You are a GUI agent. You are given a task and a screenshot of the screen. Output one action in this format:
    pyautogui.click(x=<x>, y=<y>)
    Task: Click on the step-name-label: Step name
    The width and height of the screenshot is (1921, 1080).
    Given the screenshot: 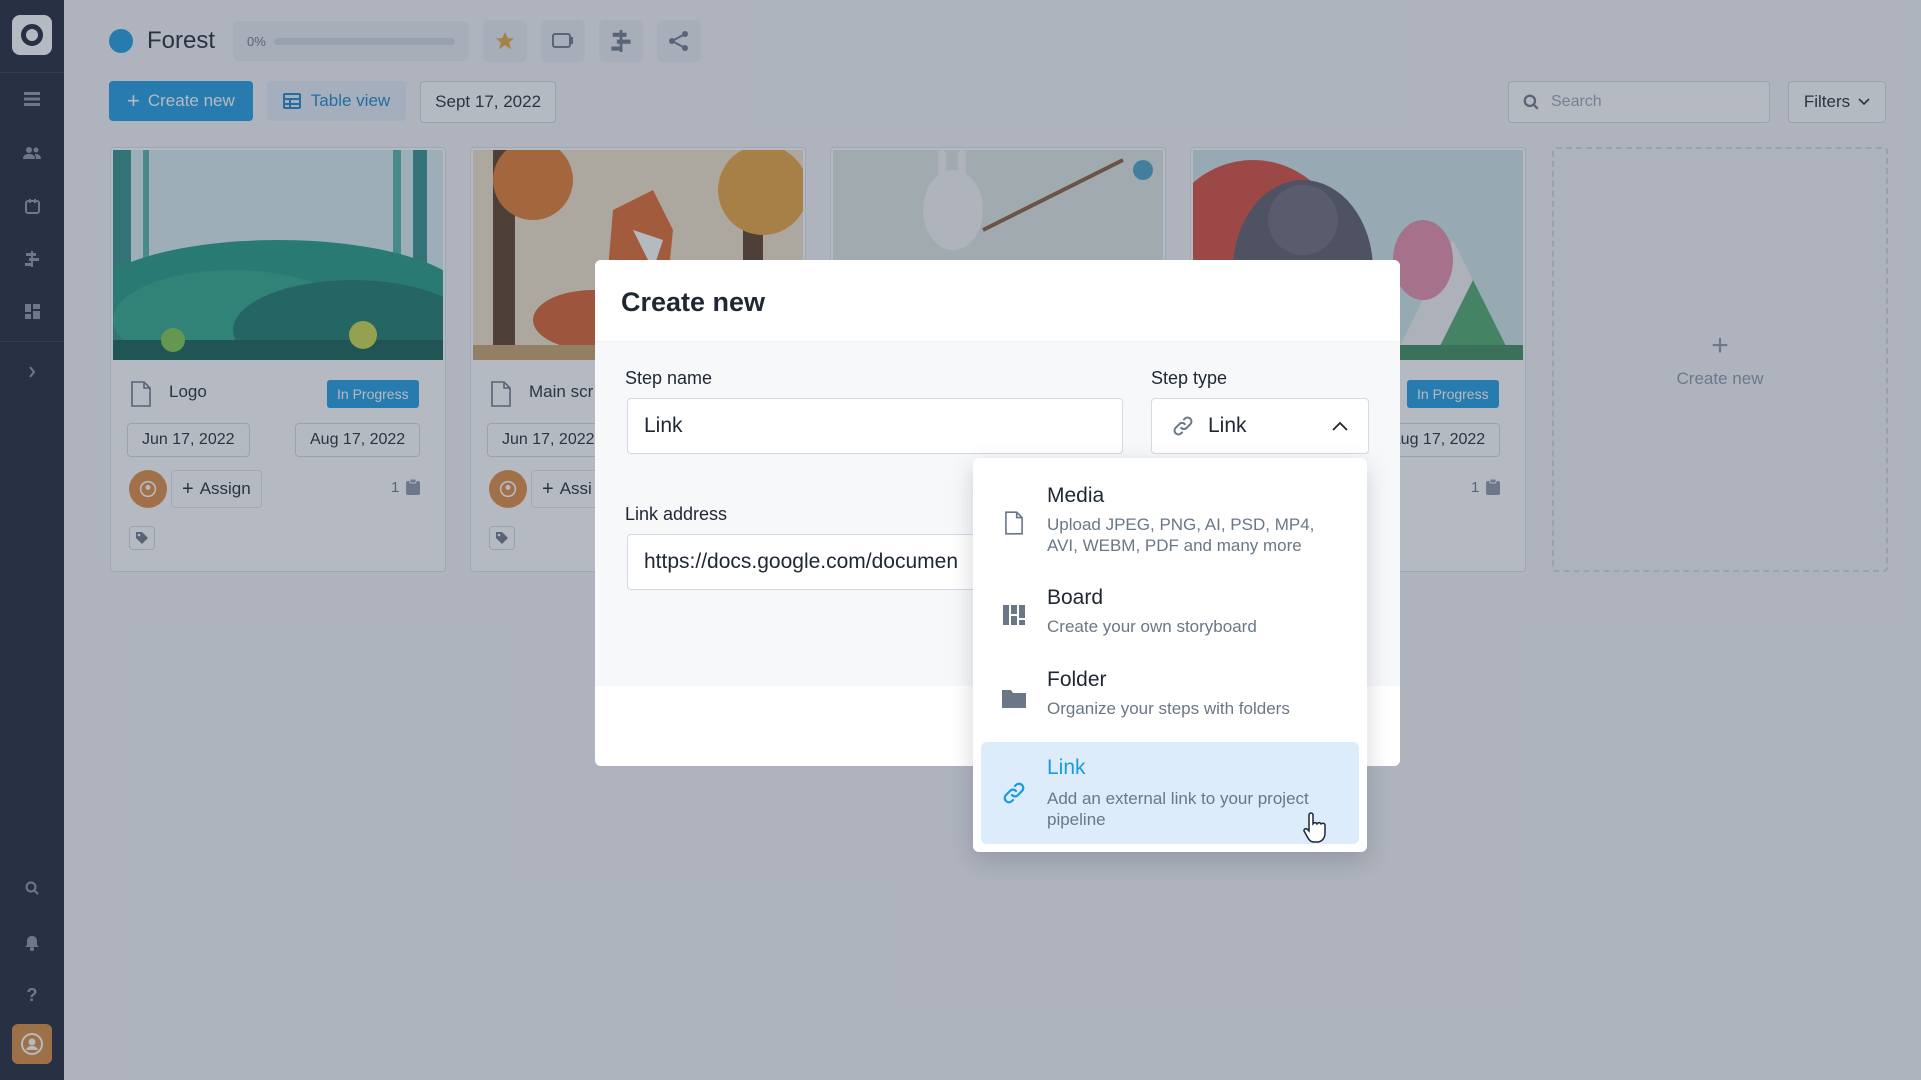 What is the action you would take?
    pyautogui.click(x=669, y=378)
    